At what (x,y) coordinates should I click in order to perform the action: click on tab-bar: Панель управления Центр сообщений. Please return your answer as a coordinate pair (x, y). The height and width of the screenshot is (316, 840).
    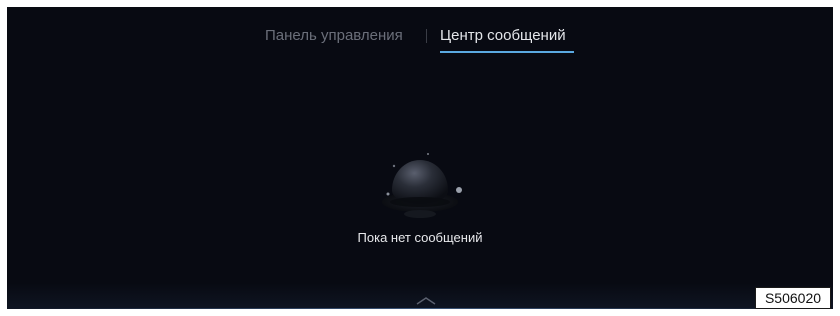
    Looking at the image, I should click on (420, 41).